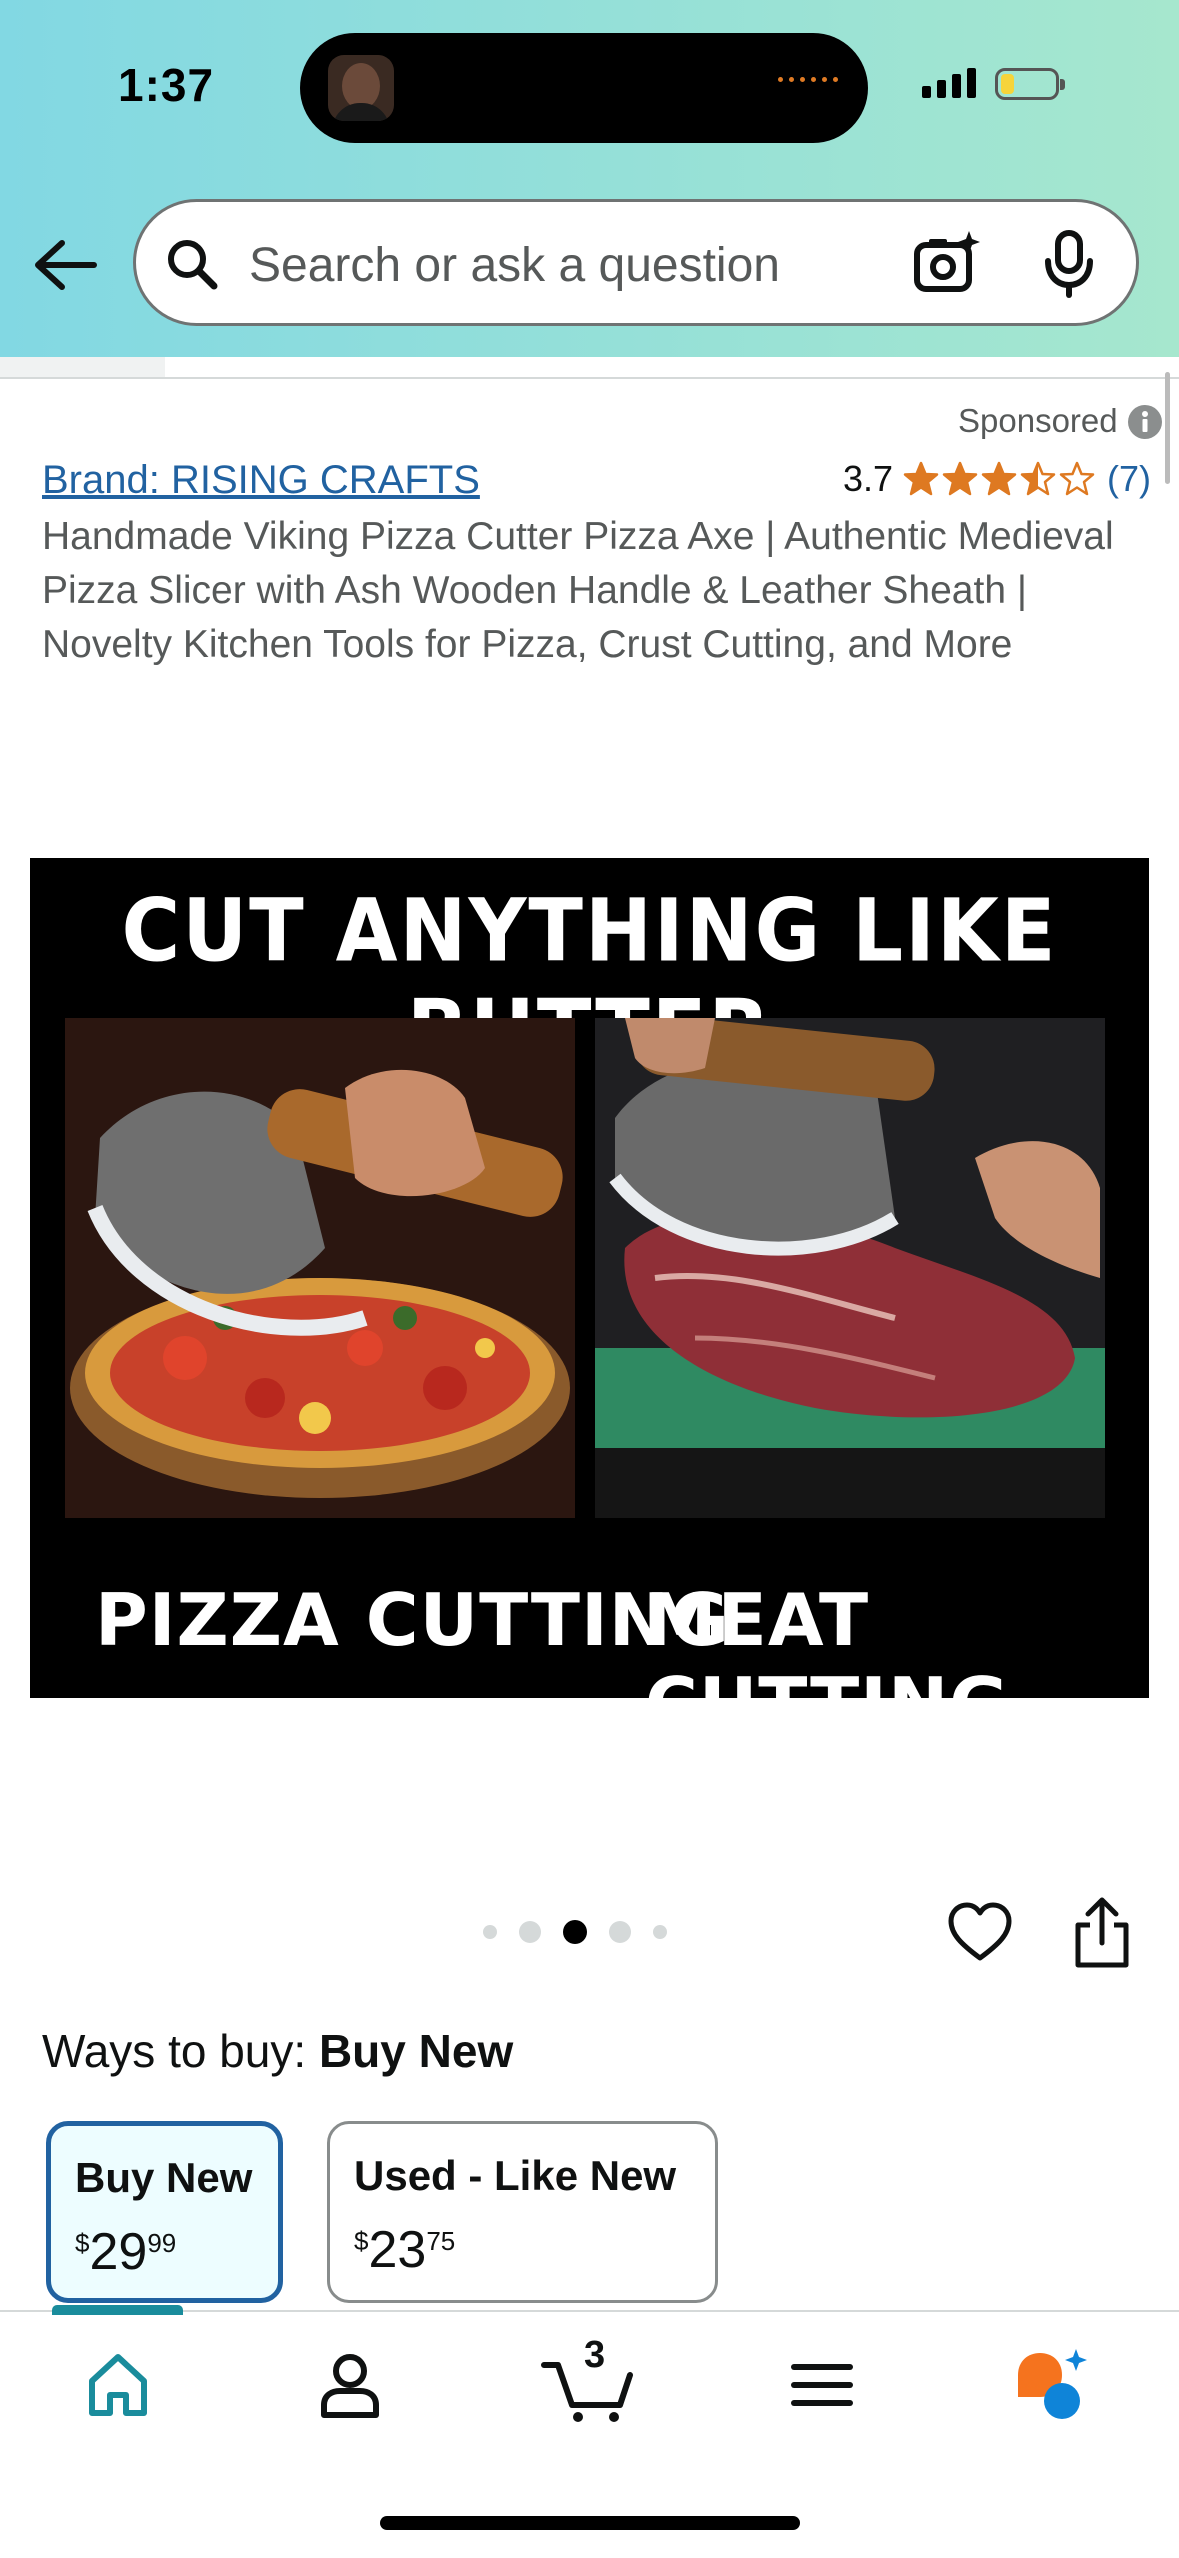 Image resolution: width=1179 pixels, height=2558 pixels. Describe the element at coordinates (595, 2355) in the screenshot. I see `cart-count: 3` at that location.